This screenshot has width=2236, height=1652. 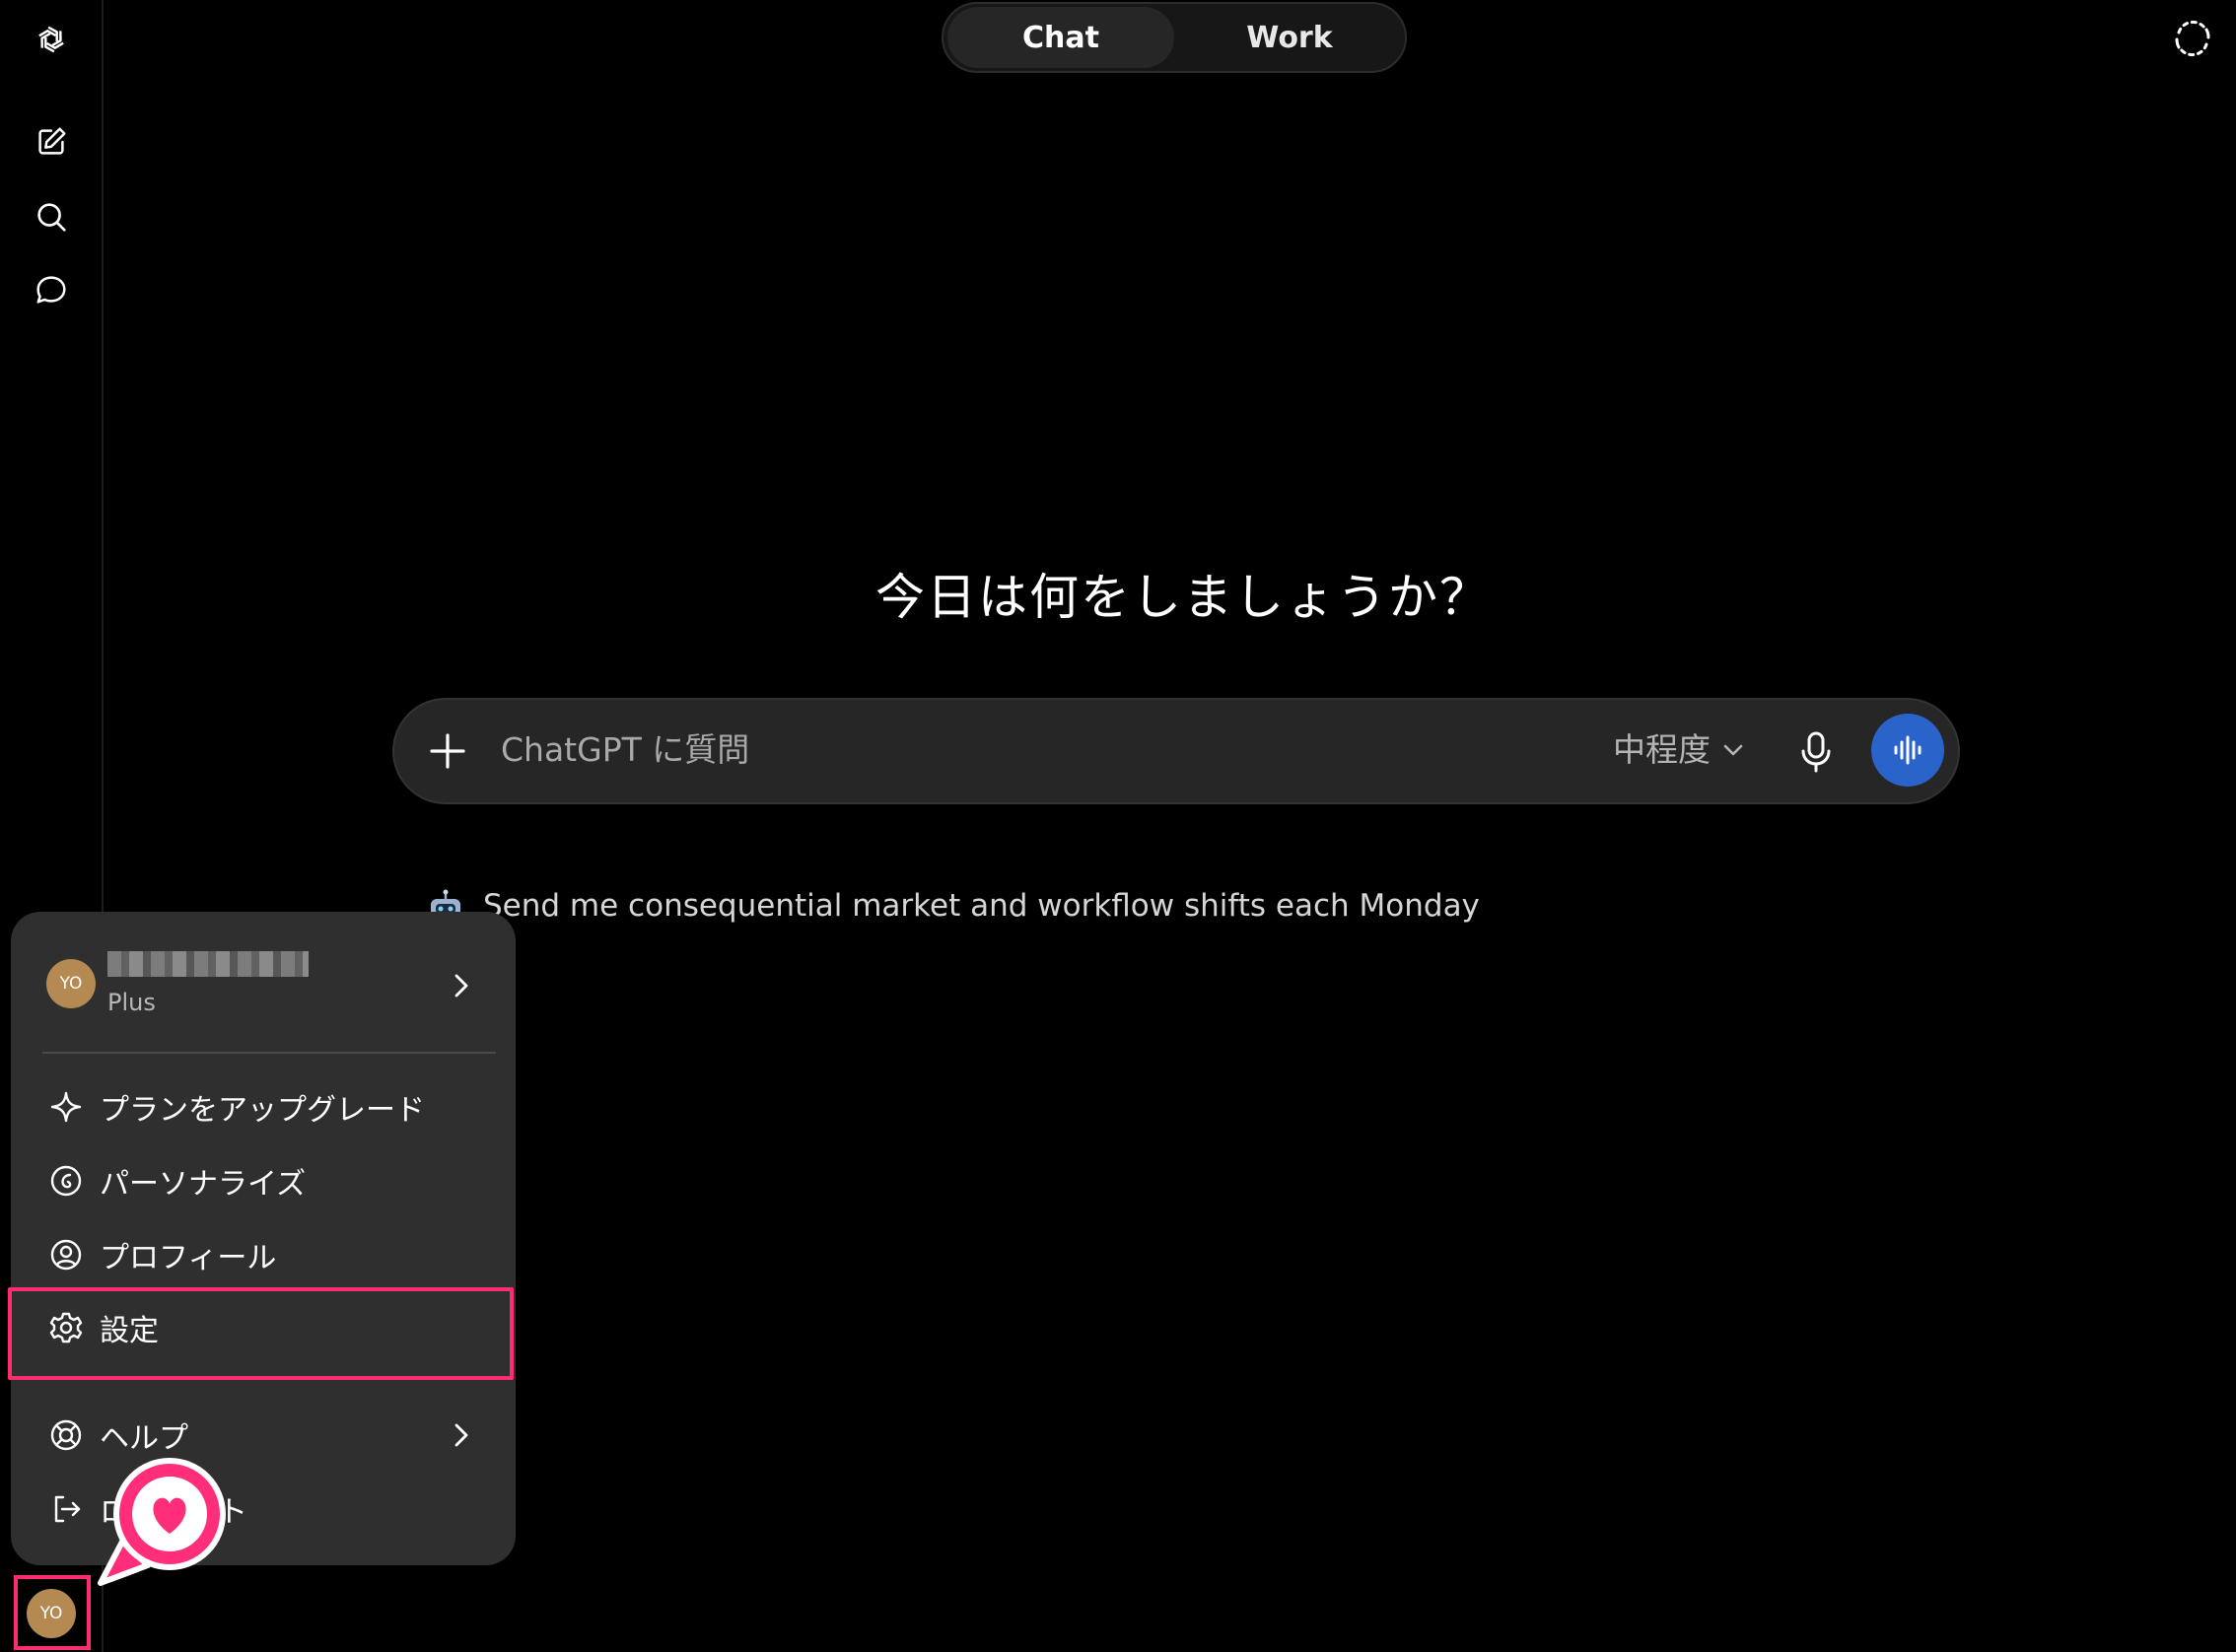 What do you see at coordinates (66, 1107) in the screenshot?
I see `sparkle-icon` at bounding box center [66, 1107].